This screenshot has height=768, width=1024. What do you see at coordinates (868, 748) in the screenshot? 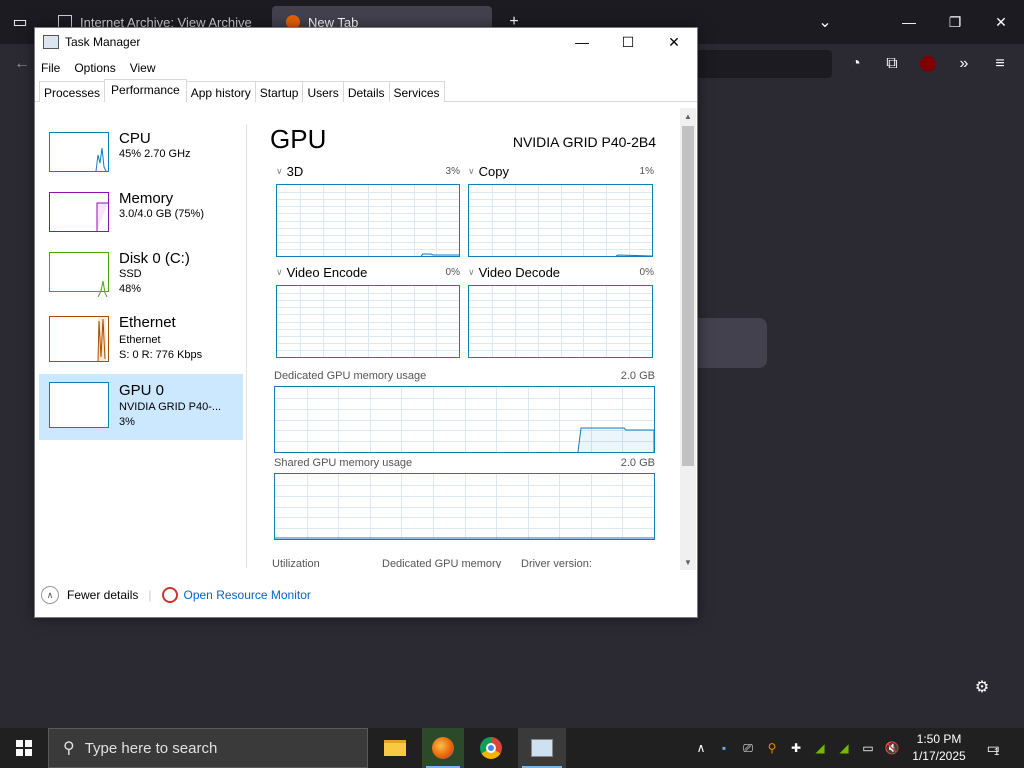
I see `network-icon: ▭` at bounding box center [868, 748].